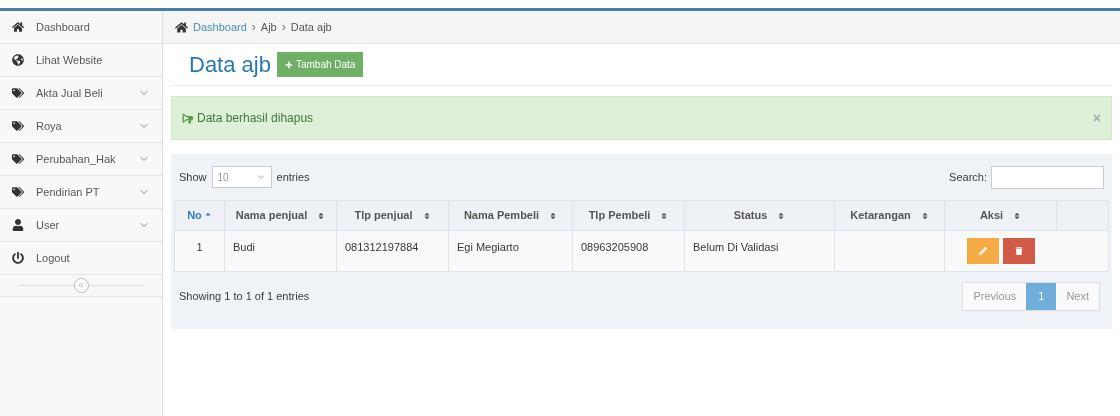 Image resolution: width=1120 pixels, height=416 pixels. What do you see at coordinates (268, 27) in the screenshot?
I see `breadcrumb-link: Ajb` at bounding box center [268, 27].